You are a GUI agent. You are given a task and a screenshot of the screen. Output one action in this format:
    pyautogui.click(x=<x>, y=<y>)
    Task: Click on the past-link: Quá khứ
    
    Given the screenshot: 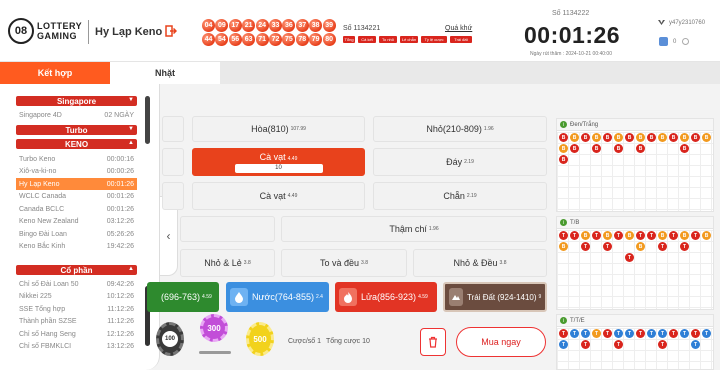 What is the action you would take?
    pyautogui.click(x=458, y=28)
    